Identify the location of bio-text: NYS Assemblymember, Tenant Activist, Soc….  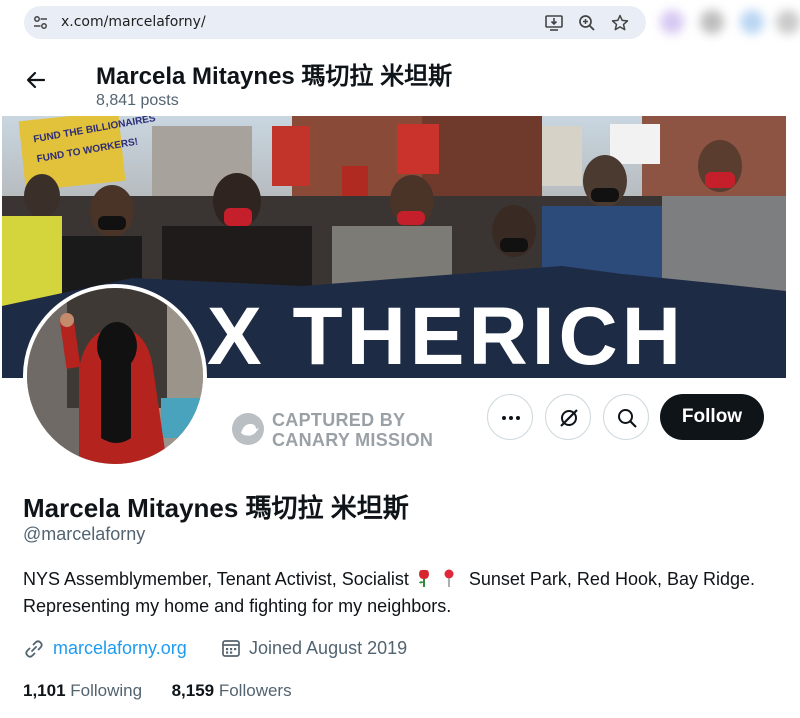
(216, 579).